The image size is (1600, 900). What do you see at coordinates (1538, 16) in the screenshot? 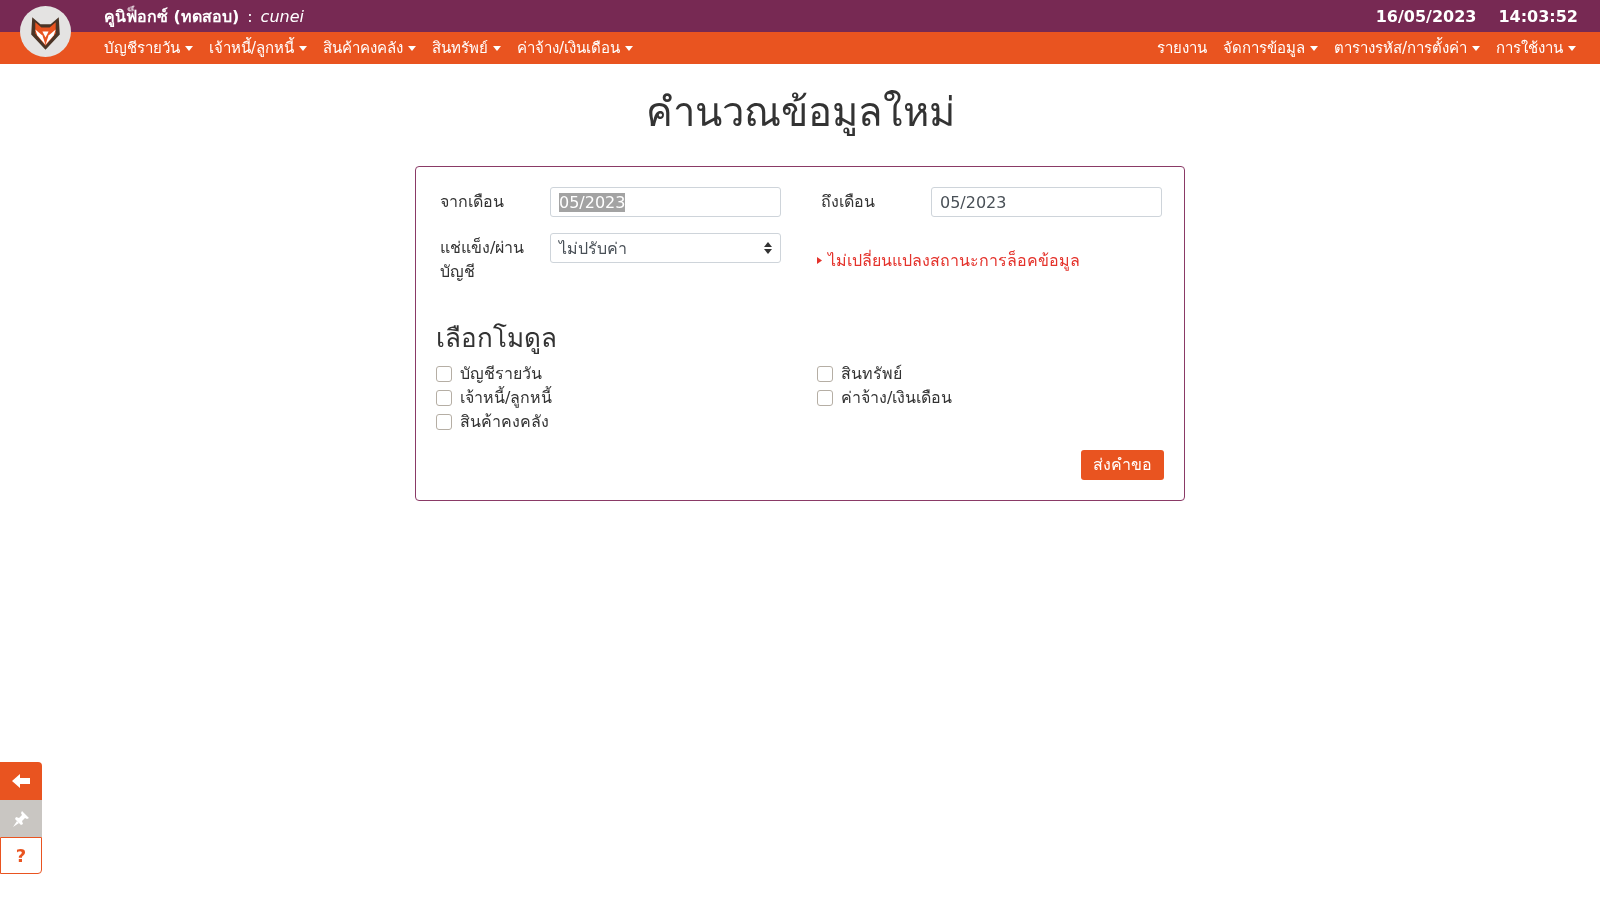
I see `current-time: 14:03:52` at bounding box center [1538, 16].